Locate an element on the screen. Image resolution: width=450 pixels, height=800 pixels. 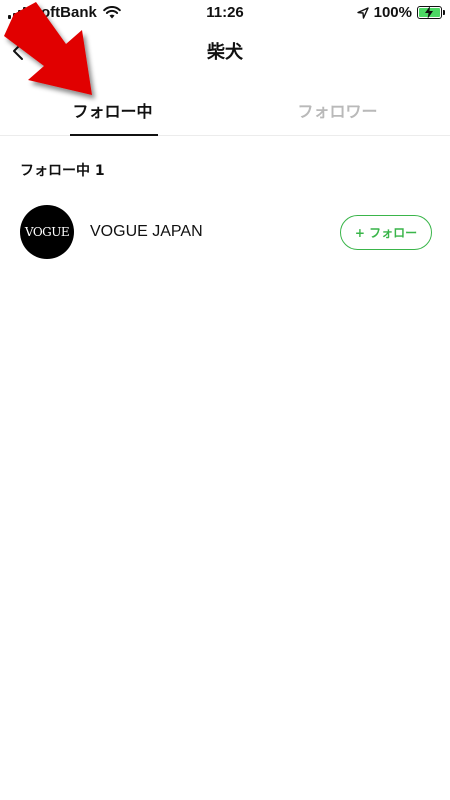
account-name: VOGUE JAPAN is located at coordinates (146, 232).